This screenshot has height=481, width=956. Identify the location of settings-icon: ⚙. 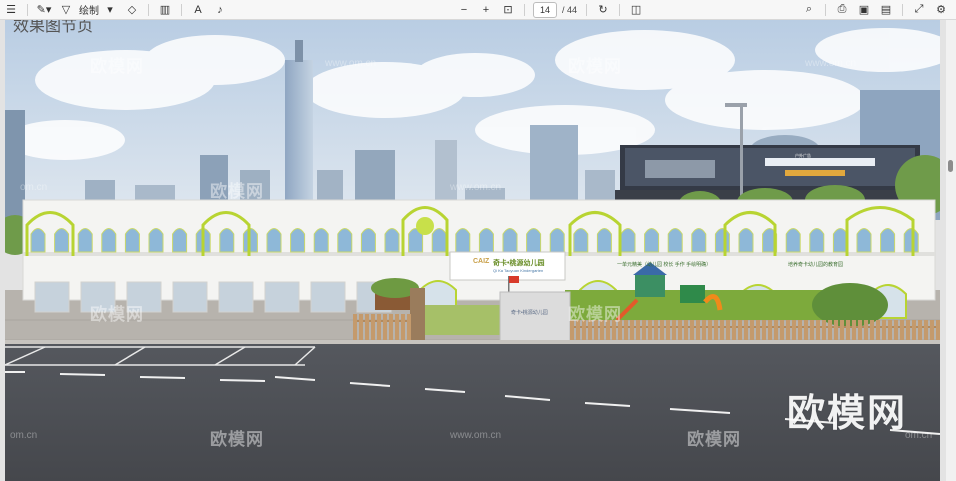
(941, 10).